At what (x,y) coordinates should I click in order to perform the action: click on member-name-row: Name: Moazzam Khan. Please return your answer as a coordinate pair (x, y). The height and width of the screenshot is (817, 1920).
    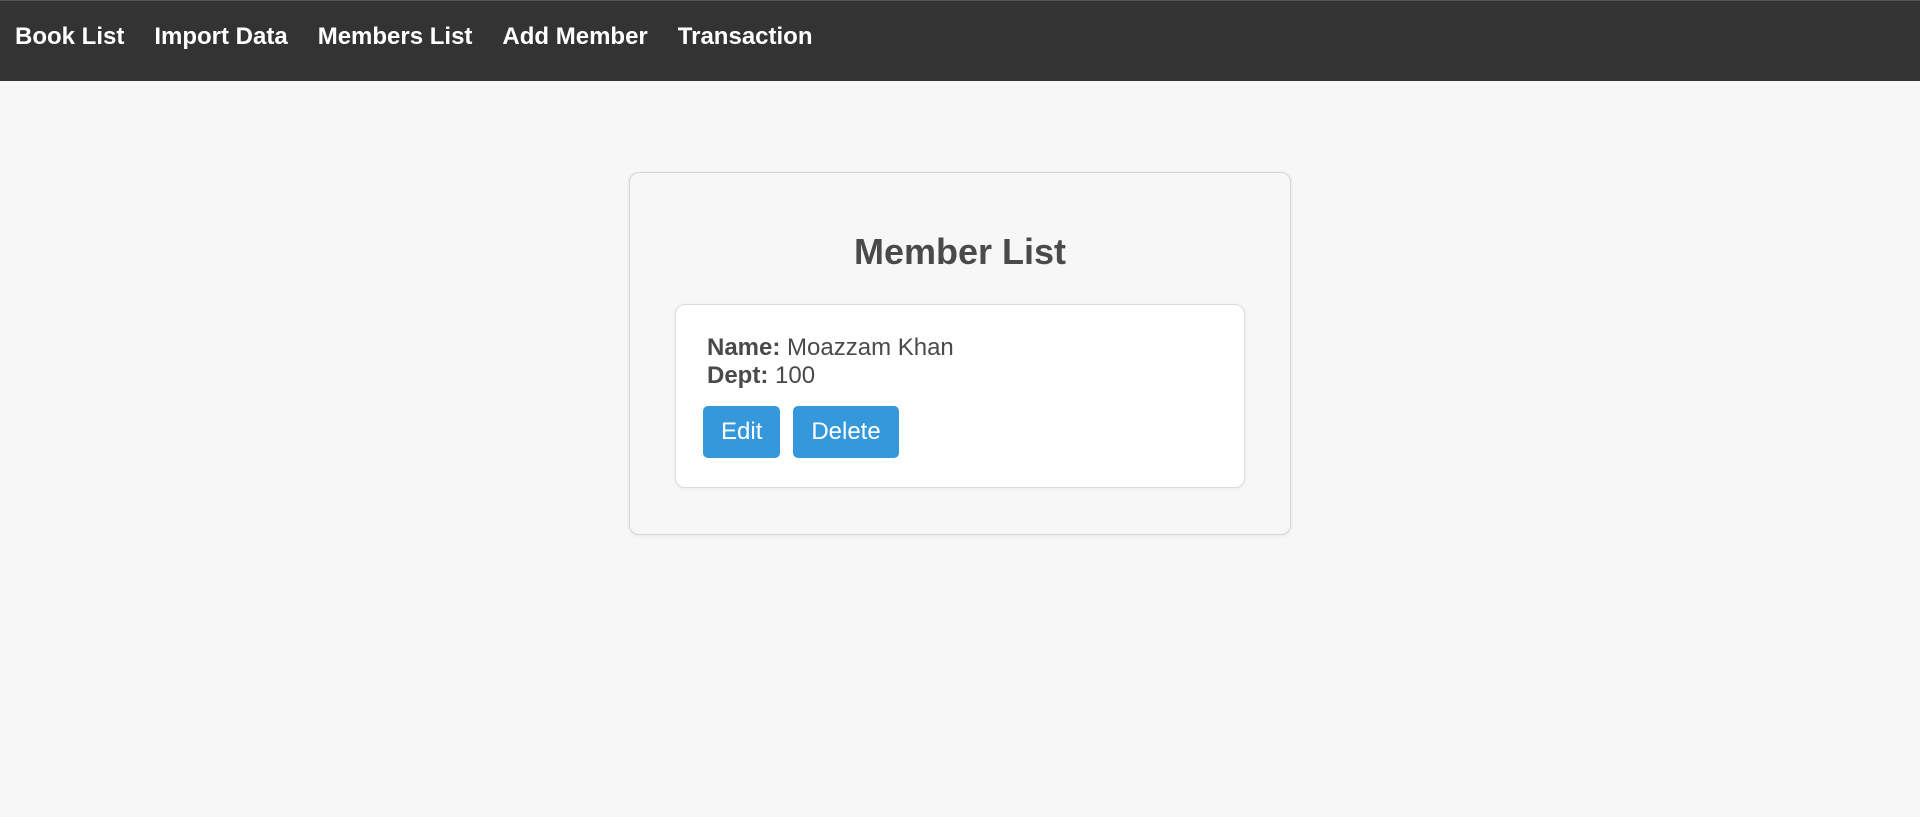
    Looking at the image, I should click on (830, 348).